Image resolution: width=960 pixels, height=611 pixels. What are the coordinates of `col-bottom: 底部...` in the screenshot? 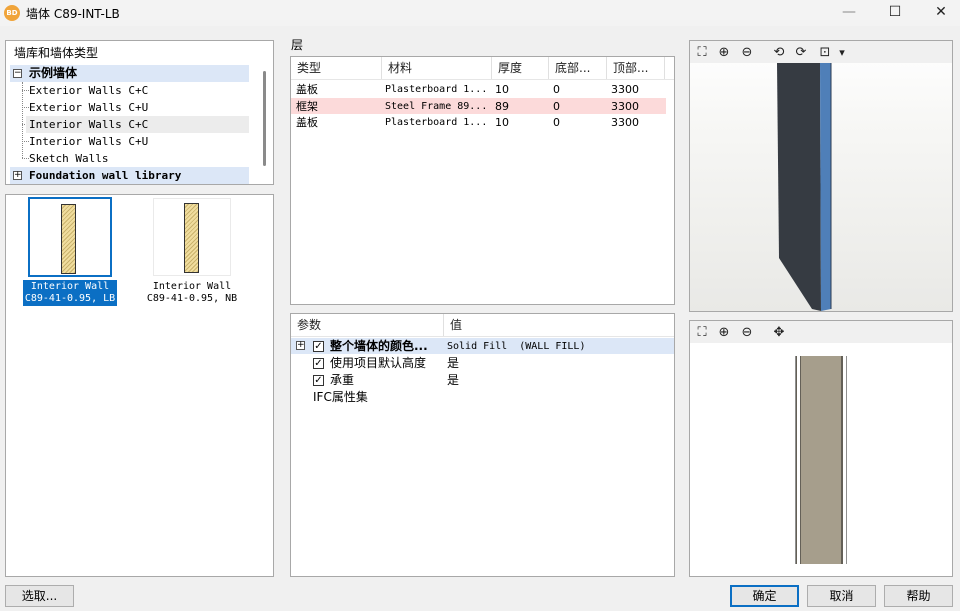 It's located at (578, 68).